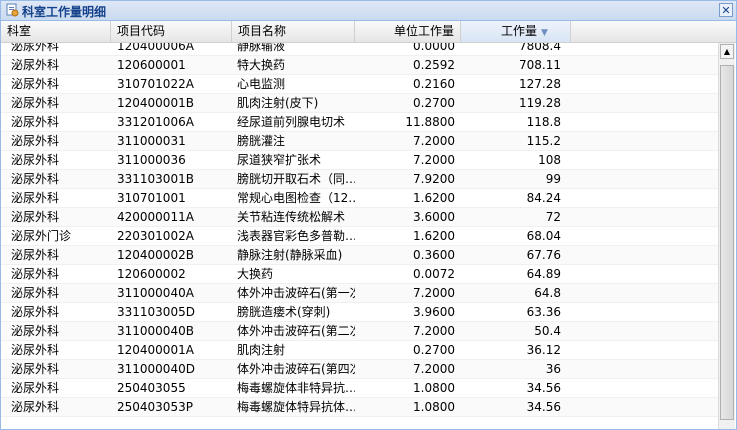 Image resolution: width=737 pixels, height=430 pixels. Describe the element at coordinates (726, 10) in the screenshot. I see `close-button: ✕` at that location.